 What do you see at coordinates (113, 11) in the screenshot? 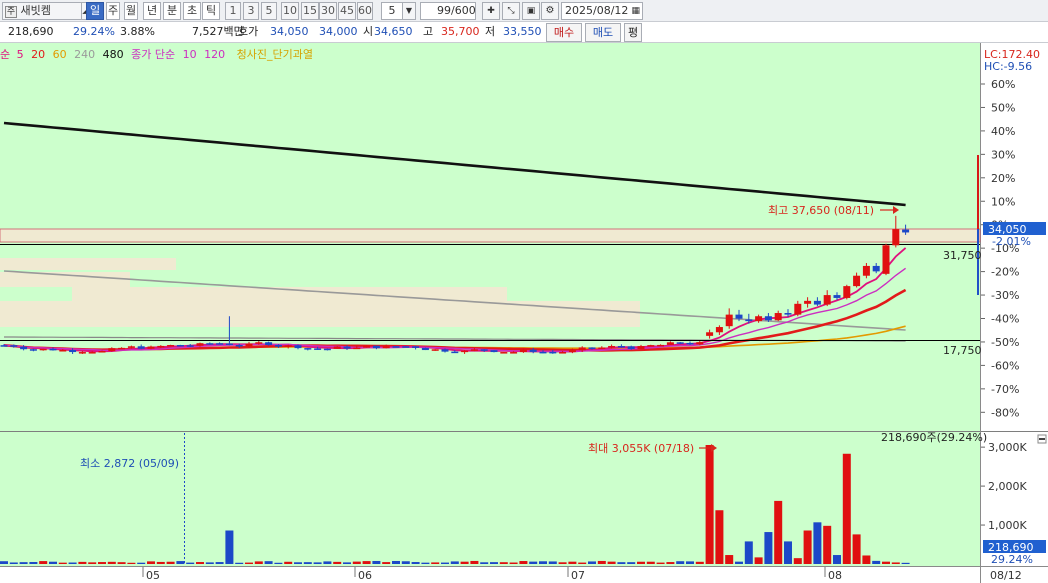
I see `period-tab-1: 주` at bounding box center [113, 11].